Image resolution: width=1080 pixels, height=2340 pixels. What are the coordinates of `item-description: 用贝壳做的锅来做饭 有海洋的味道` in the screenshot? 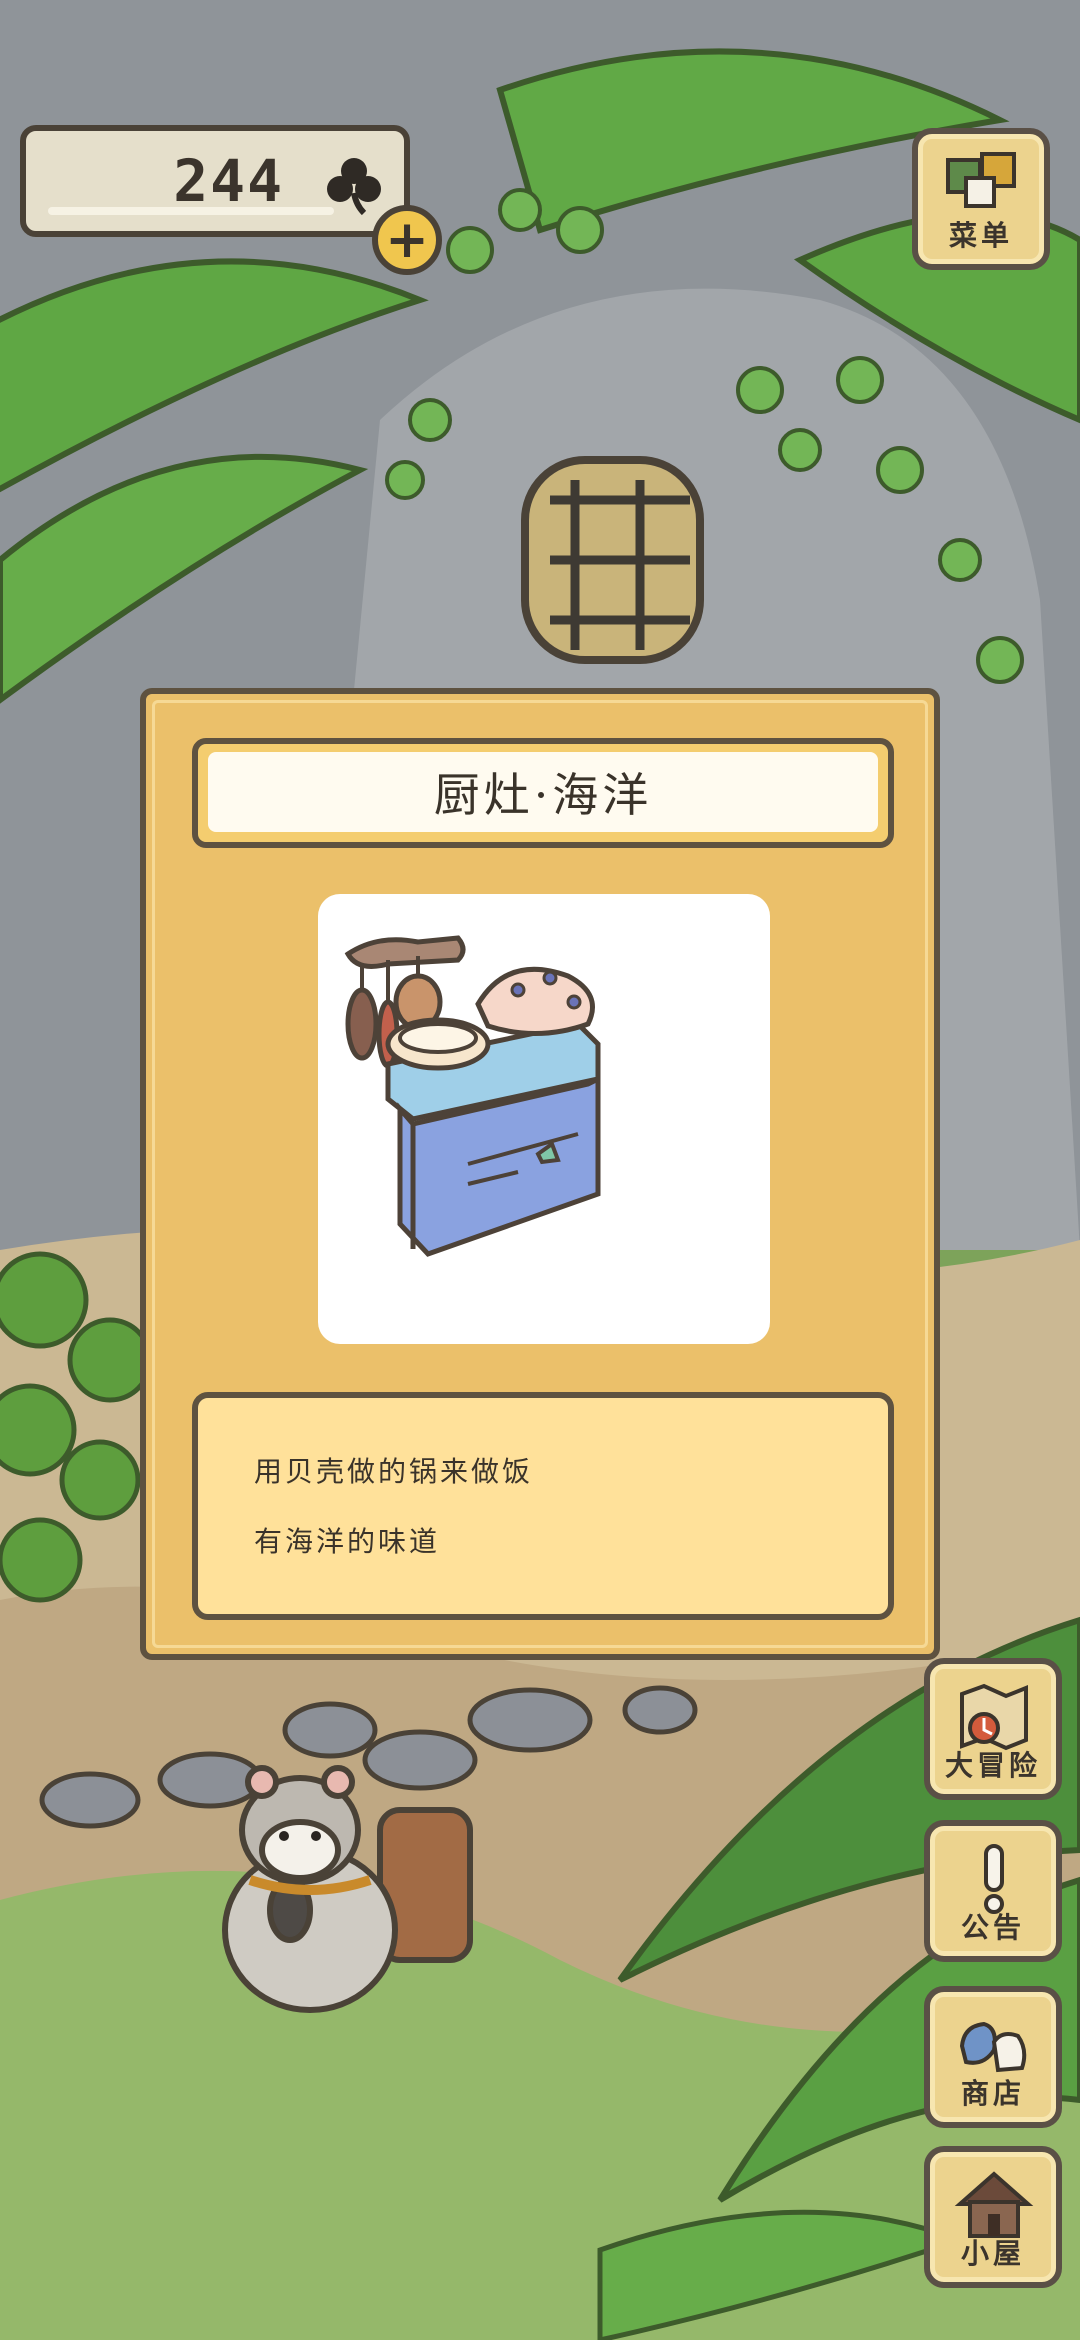 It's located at (543, 1506).